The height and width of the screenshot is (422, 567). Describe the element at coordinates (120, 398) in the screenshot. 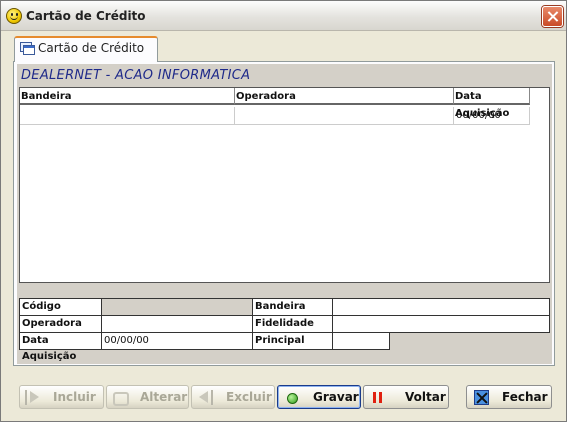

I see `refresh-icon` at that location.